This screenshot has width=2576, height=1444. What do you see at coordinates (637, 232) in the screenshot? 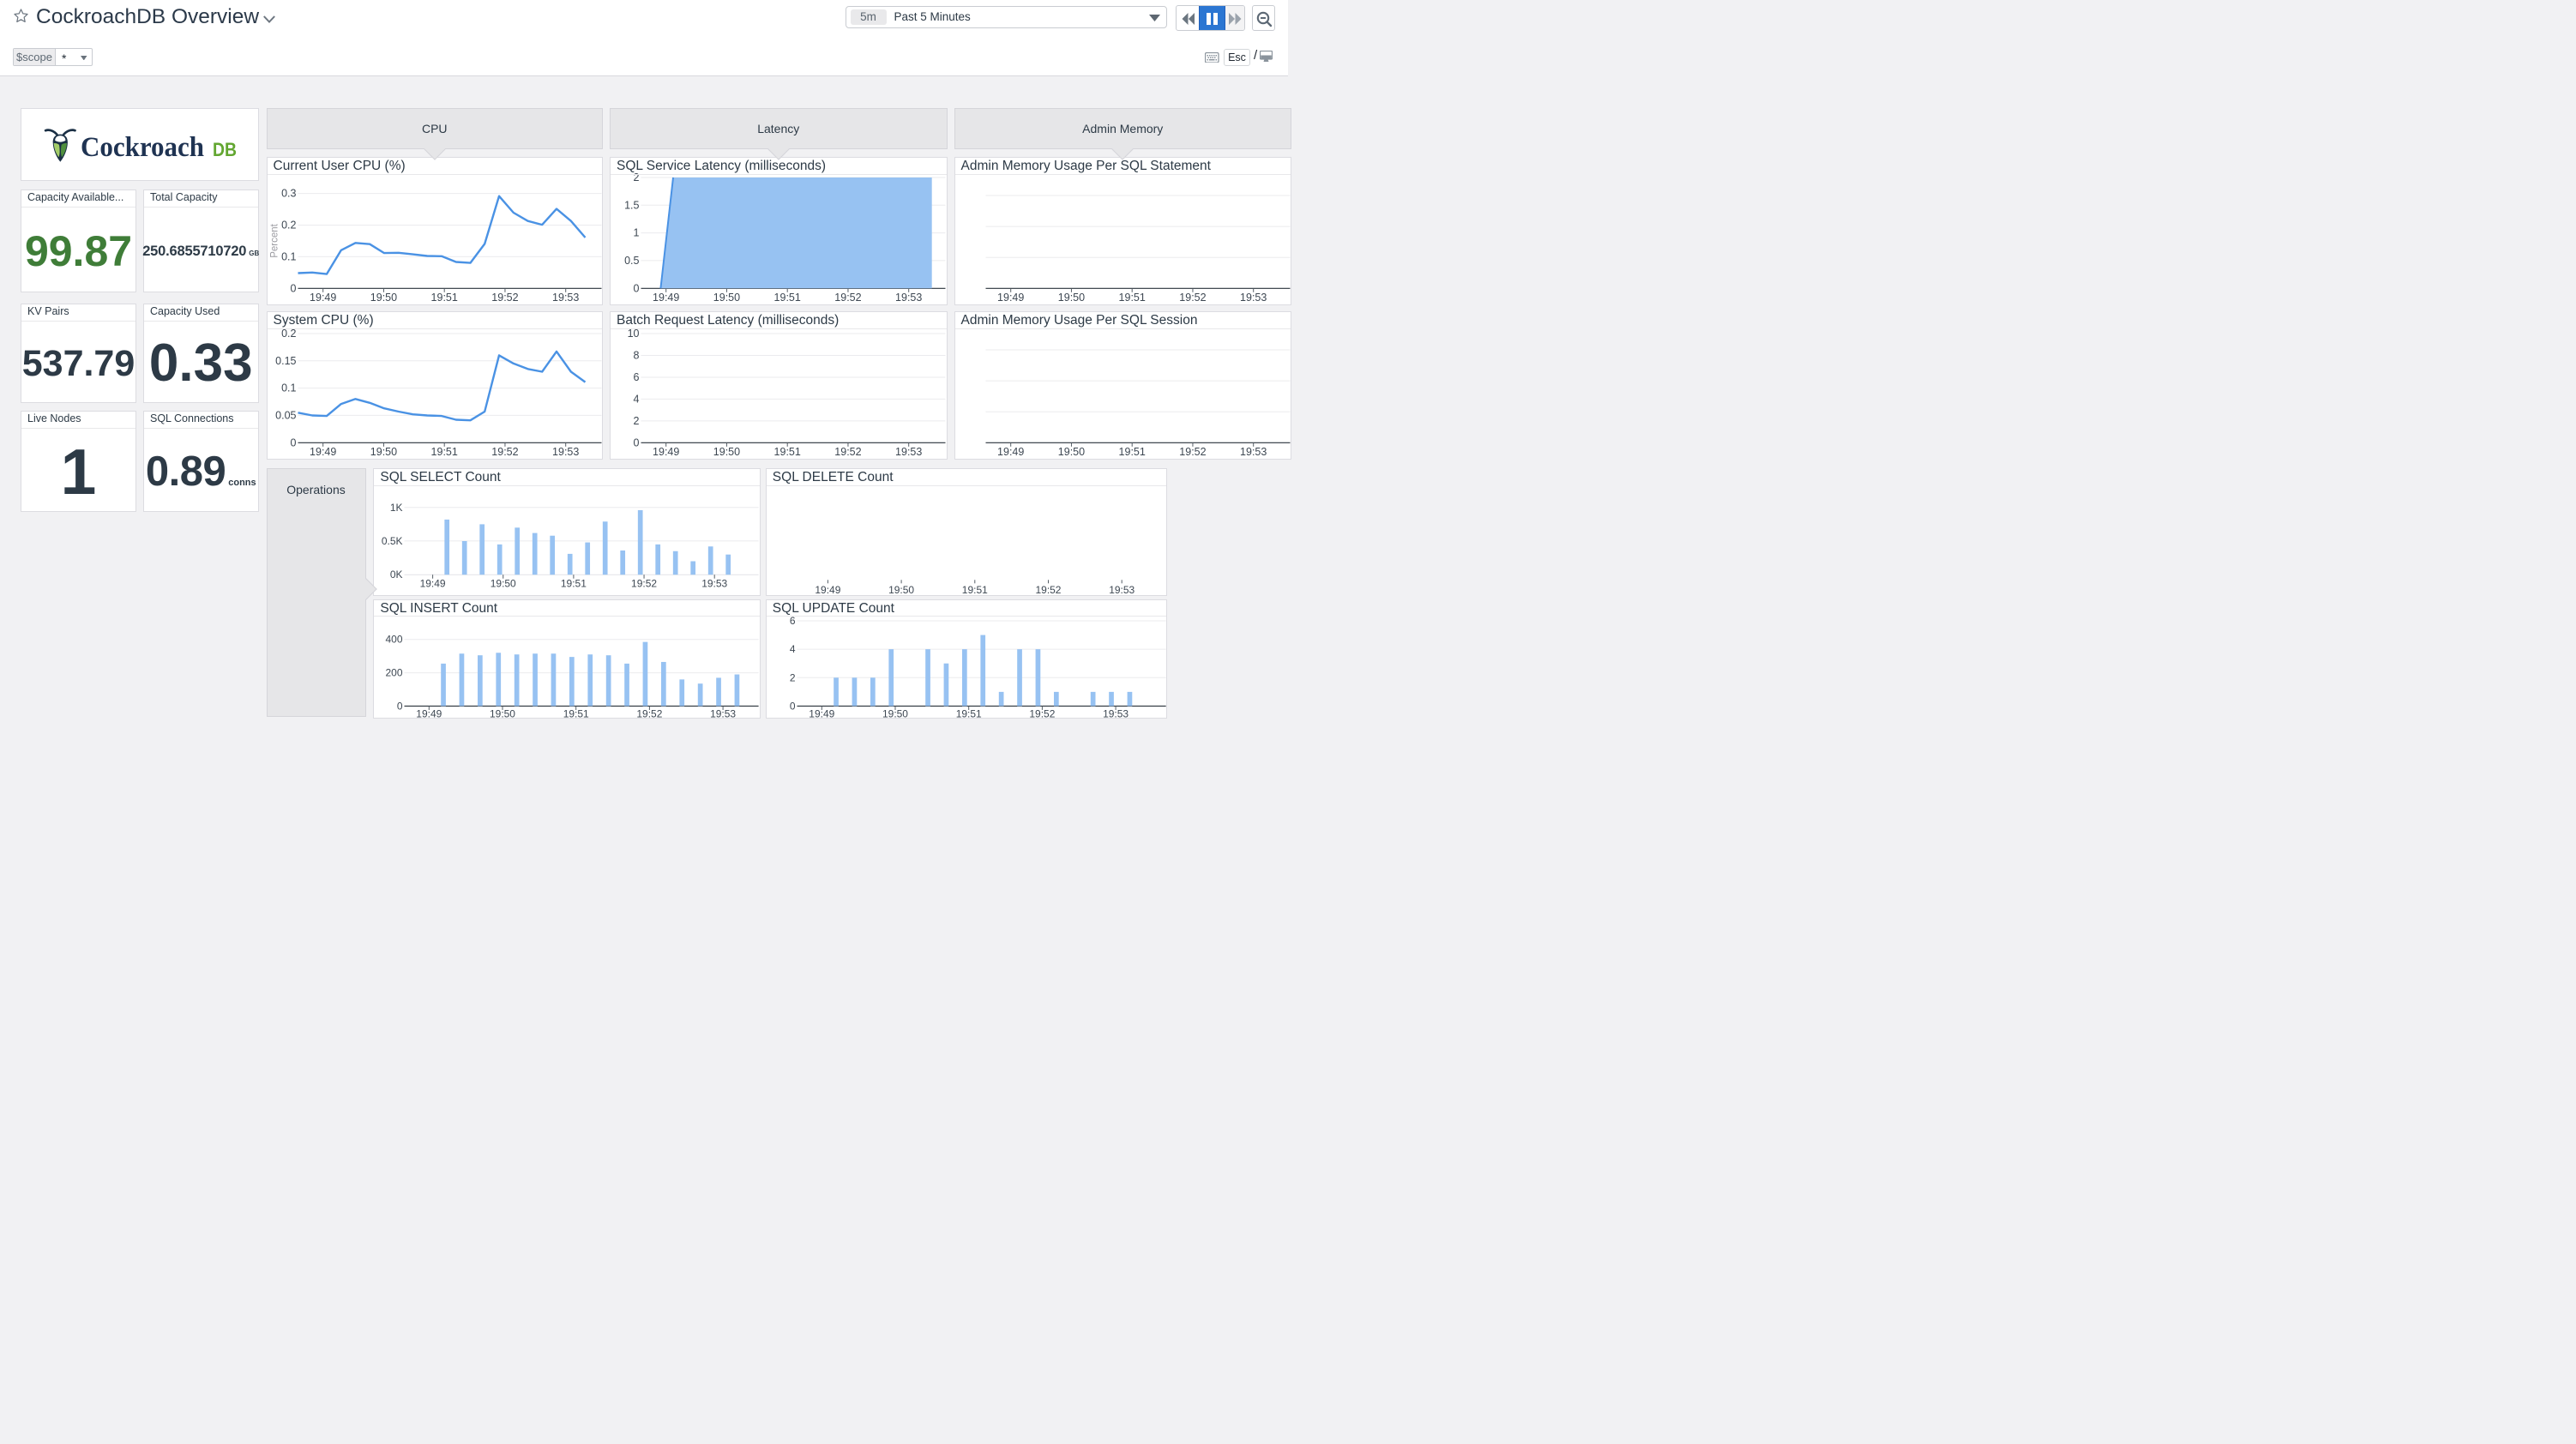
I see `svg-text: 1` at bounding box center [637, 232].